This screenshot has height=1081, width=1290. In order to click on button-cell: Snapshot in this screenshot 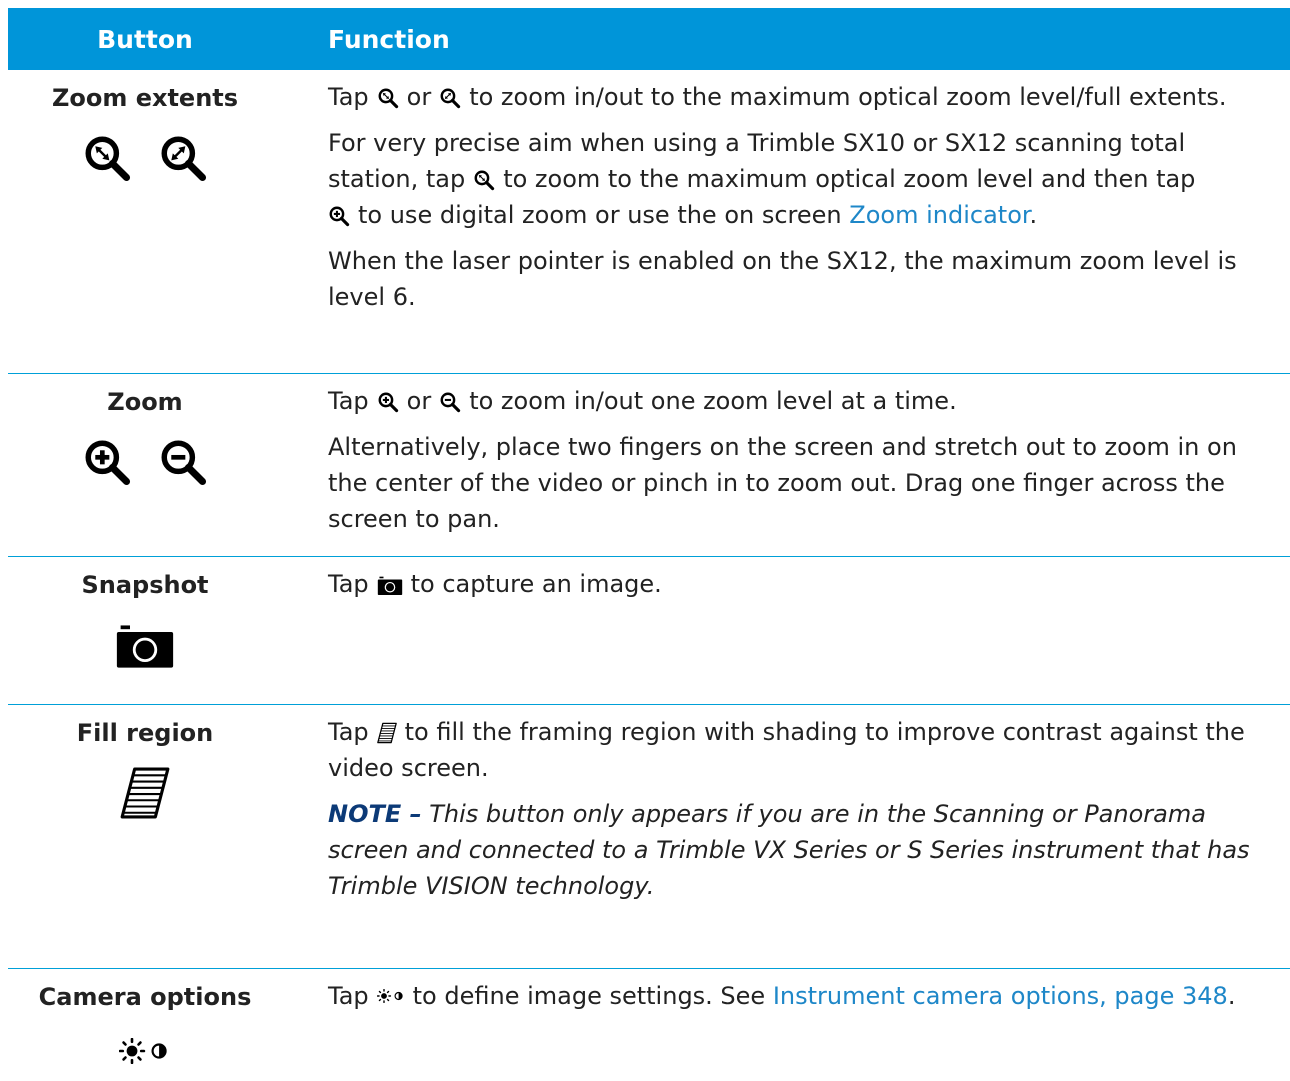, I will do `click(145, 631)`.